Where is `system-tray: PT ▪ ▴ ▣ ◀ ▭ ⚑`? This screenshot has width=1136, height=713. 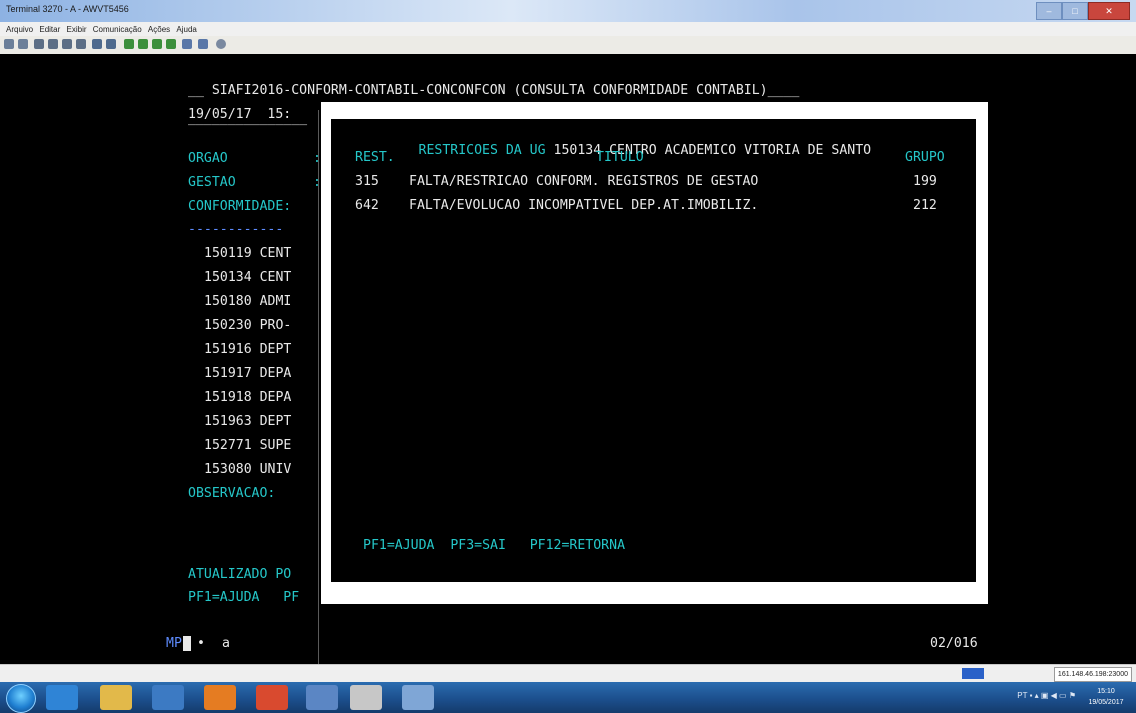 system-tray: PT ▪ ▴ ▣ ◀ ▭ ⚑ is located at coordinates (1046, 698).